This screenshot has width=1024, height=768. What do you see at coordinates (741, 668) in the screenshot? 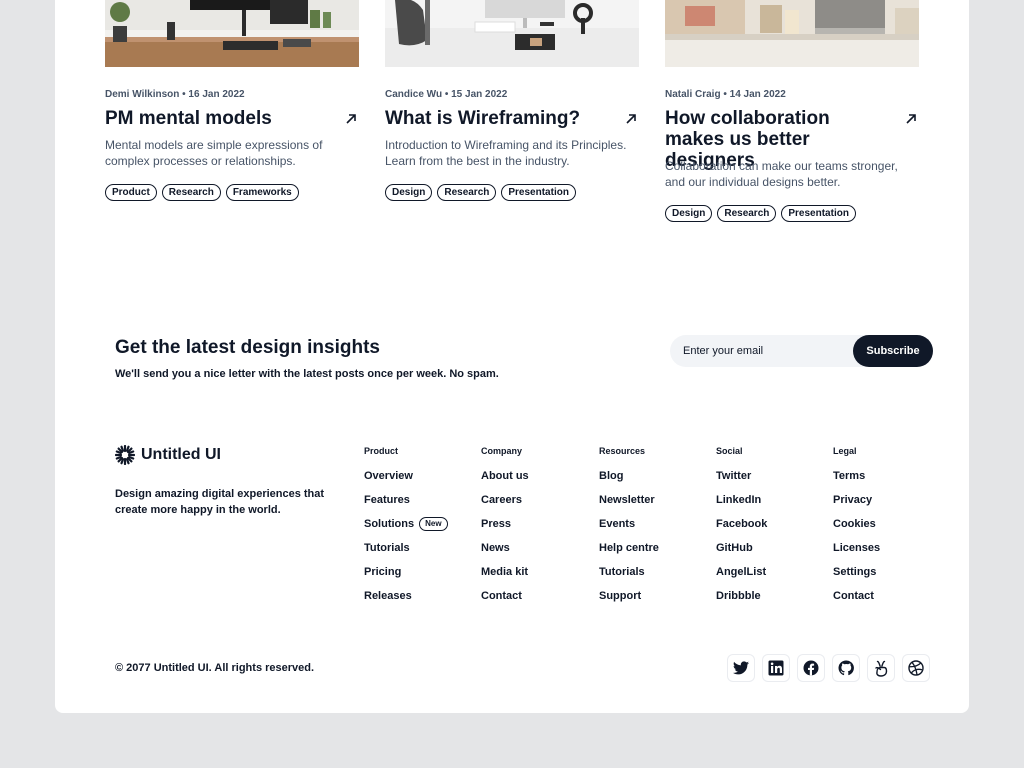
I see `twitter-icon` at bounding box center [741, 668].